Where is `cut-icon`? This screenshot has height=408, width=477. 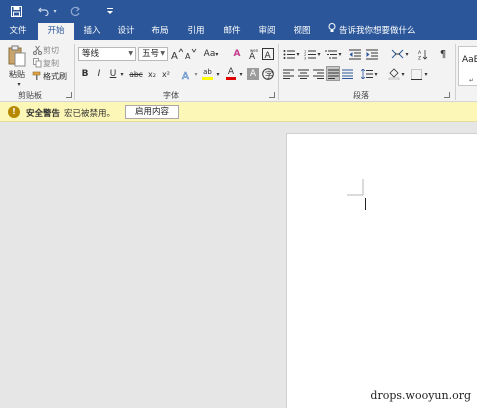 cut-icon is located at coordinates (37, 50).